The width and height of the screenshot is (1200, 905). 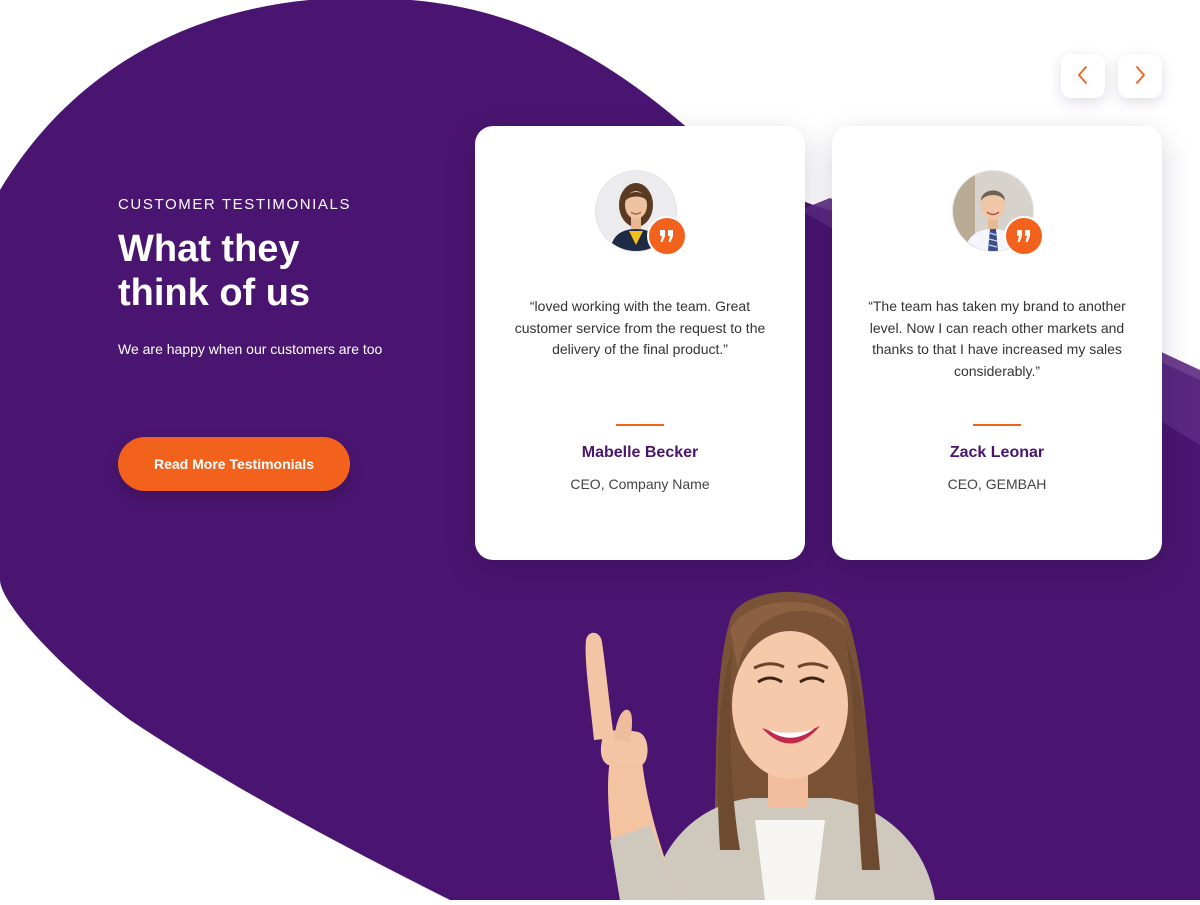 I want to click on read-more-testimonials-button: Read More Testimonials, so click(x=234, y=464).